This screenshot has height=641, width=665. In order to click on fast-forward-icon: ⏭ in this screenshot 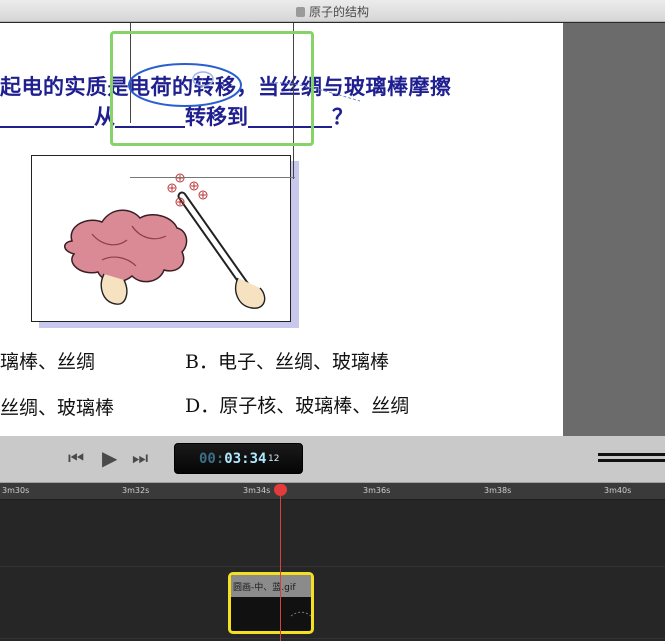, I will do `click(140, 458)`.